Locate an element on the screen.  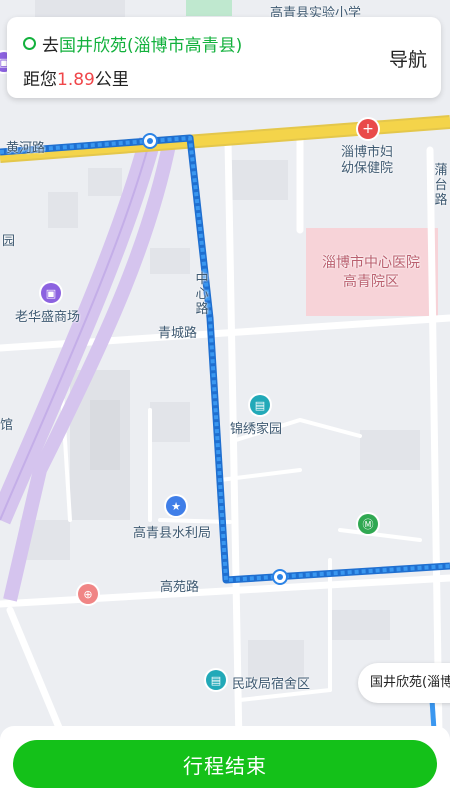
map-label-qingcheng-road: 青城路 is located at coordinates (178, 333).